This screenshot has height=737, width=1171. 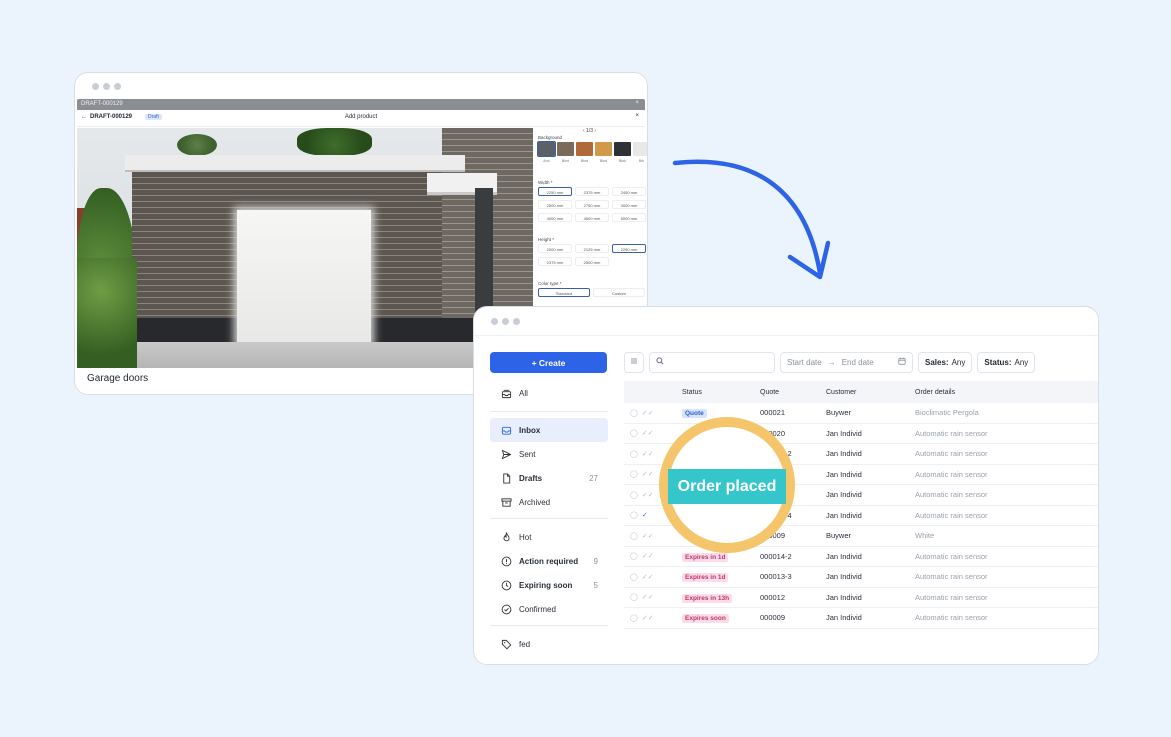 I want to click on columns-toggle-button, so click(x=634, y=362).